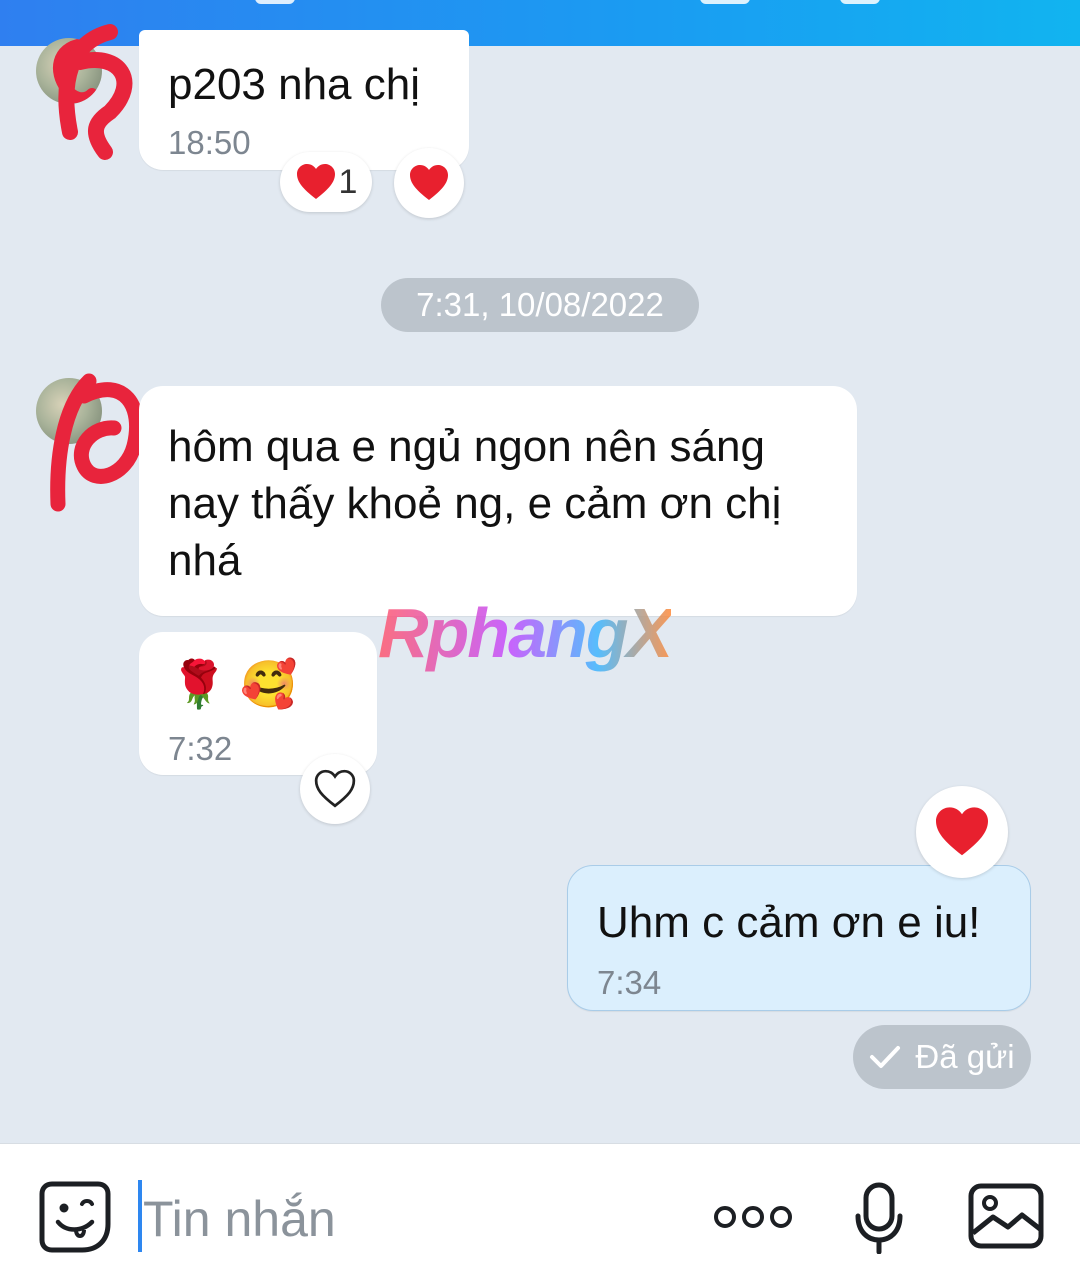  Describe the element at coordinates (200, 748) in the screenshot. I see `message-time: 7:32` at that location.